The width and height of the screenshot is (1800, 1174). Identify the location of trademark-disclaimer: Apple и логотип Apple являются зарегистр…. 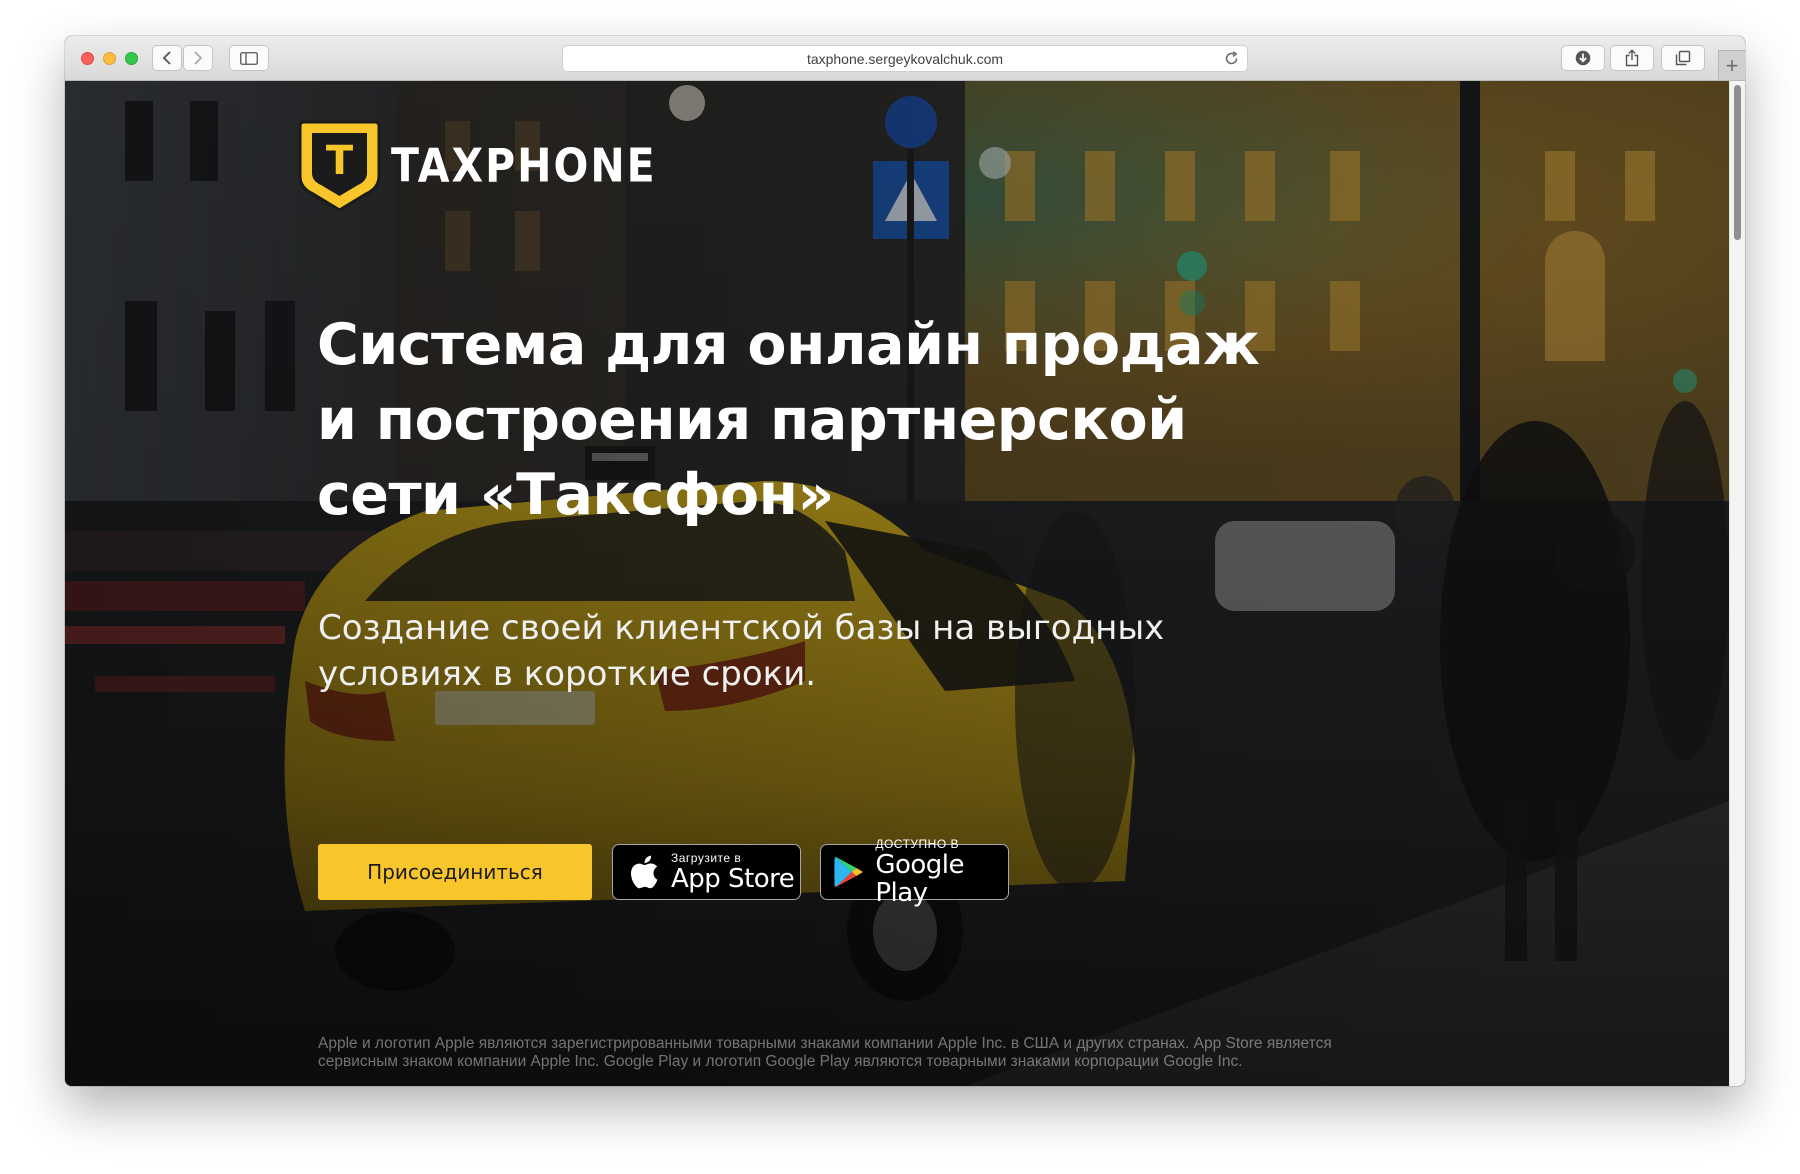
(888, 1053).